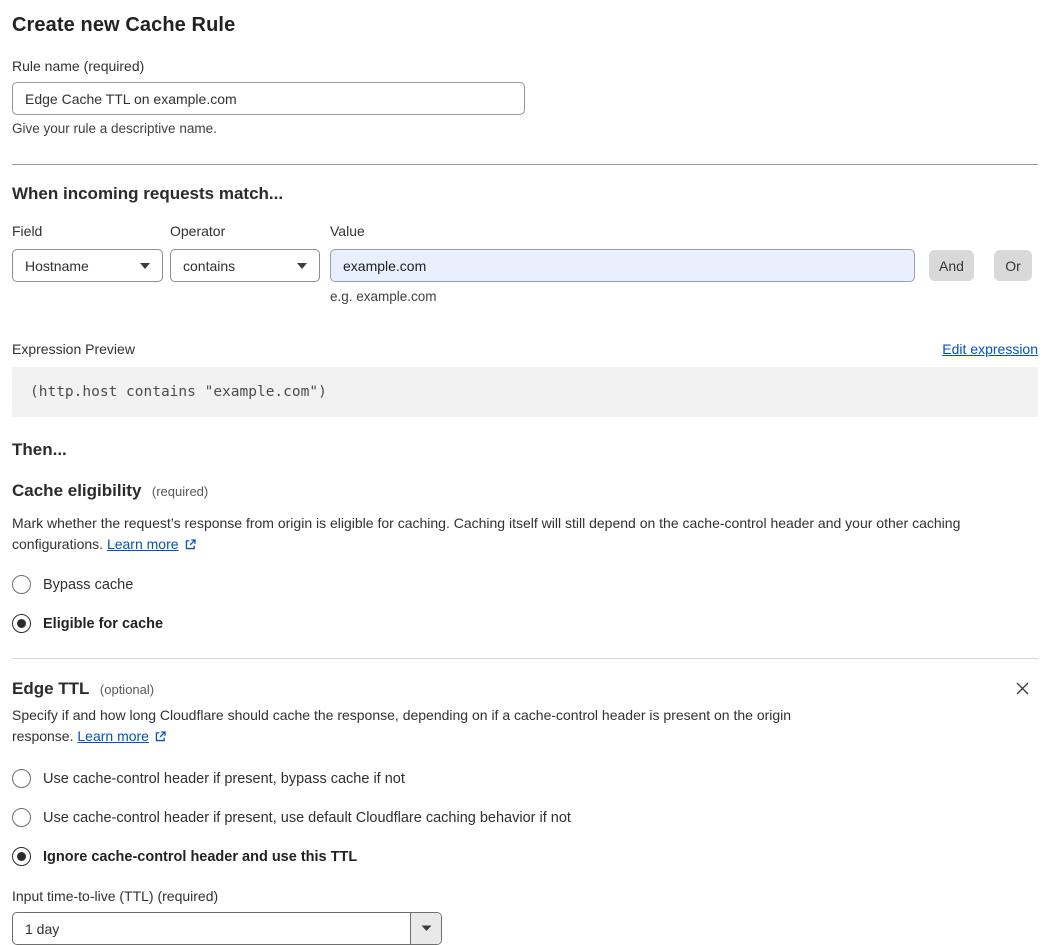  What do you see at coordinates (198, 231) in the screenshot?
I see `operator-label: Operator` at bounding box center [198, 231].